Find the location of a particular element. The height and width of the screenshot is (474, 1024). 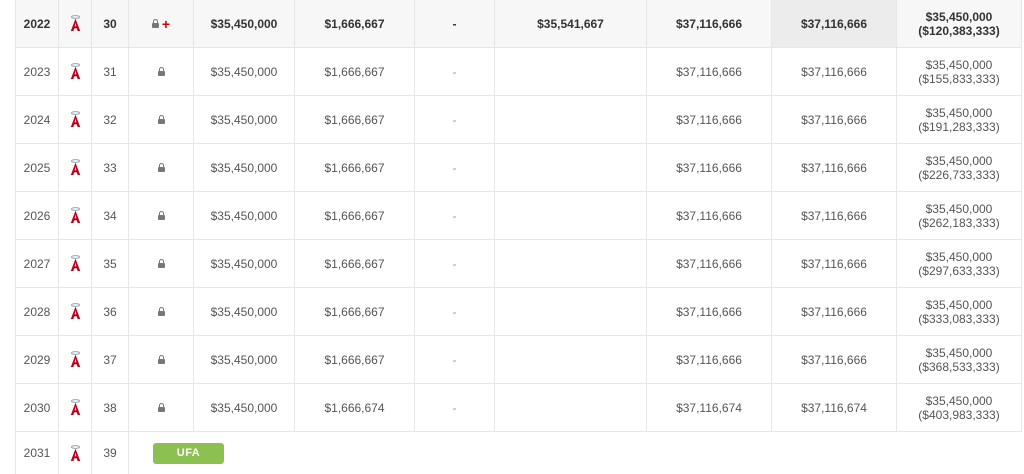

cash-remaining-cell: $35,450,000 ($333,083,333) is located at coordinates (959, 311).